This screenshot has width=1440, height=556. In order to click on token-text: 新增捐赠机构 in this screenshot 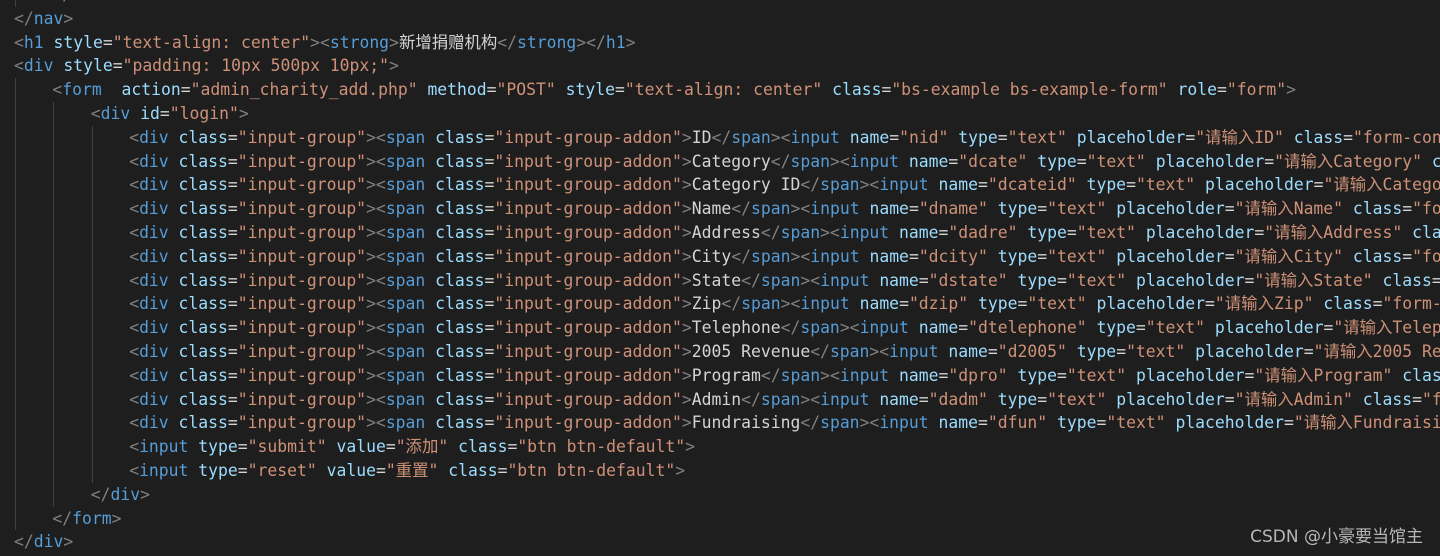, I will do `click(448, 42)`.